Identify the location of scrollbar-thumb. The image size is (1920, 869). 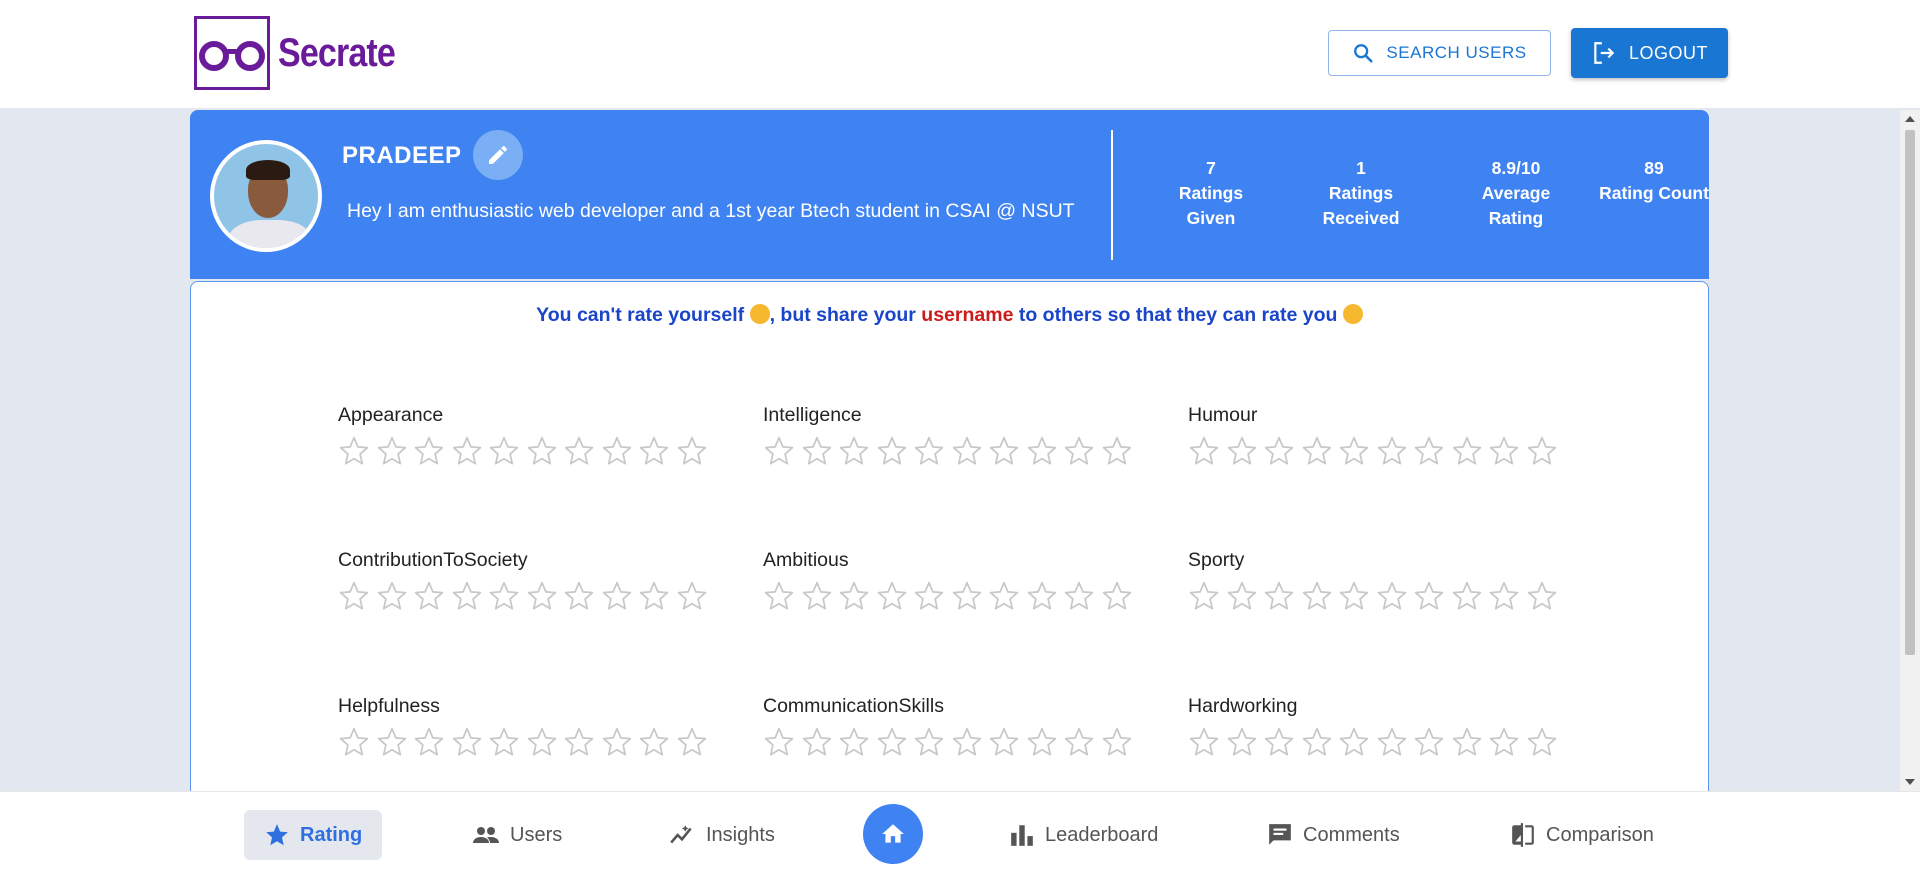
(1910, 392).